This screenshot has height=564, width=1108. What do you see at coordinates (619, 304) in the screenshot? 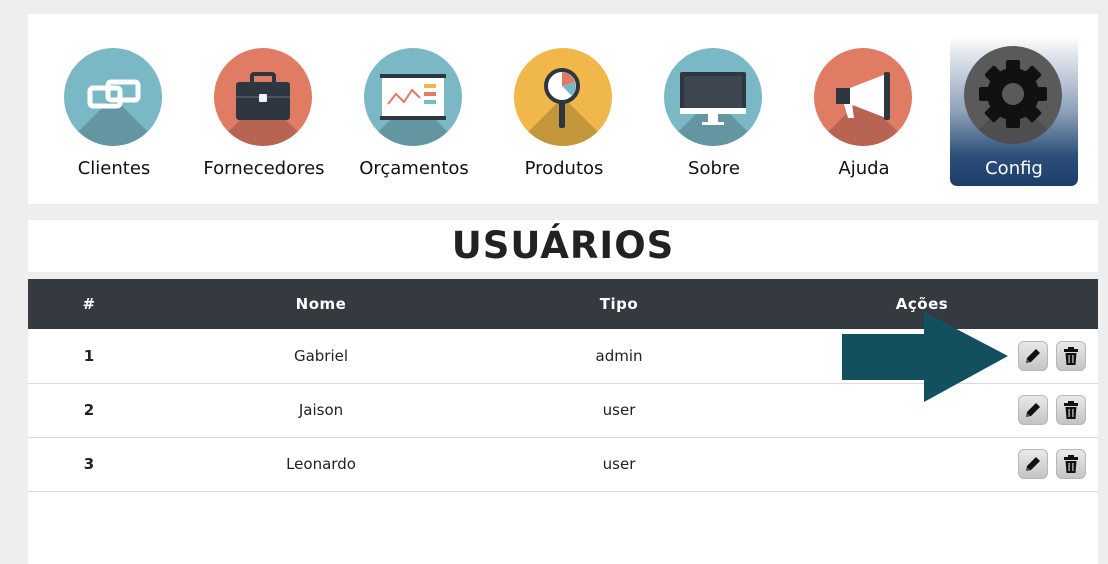
I see `header-type: Tipo` at bounding box center [619, 304].